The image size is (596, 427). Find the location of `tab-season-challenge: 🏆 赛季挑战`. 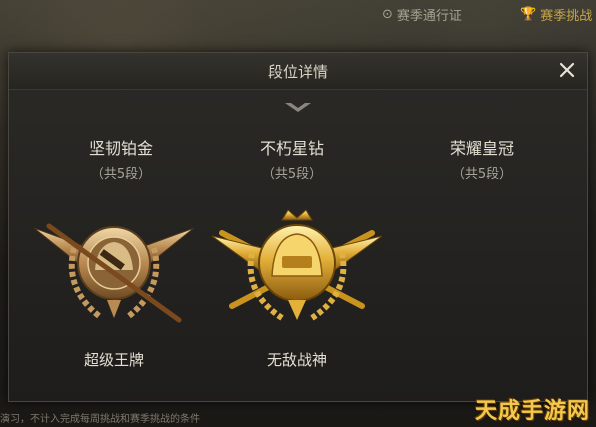

tab-season-challenge: 🏆 赛季挑战 is located at coordinates (556, 14).